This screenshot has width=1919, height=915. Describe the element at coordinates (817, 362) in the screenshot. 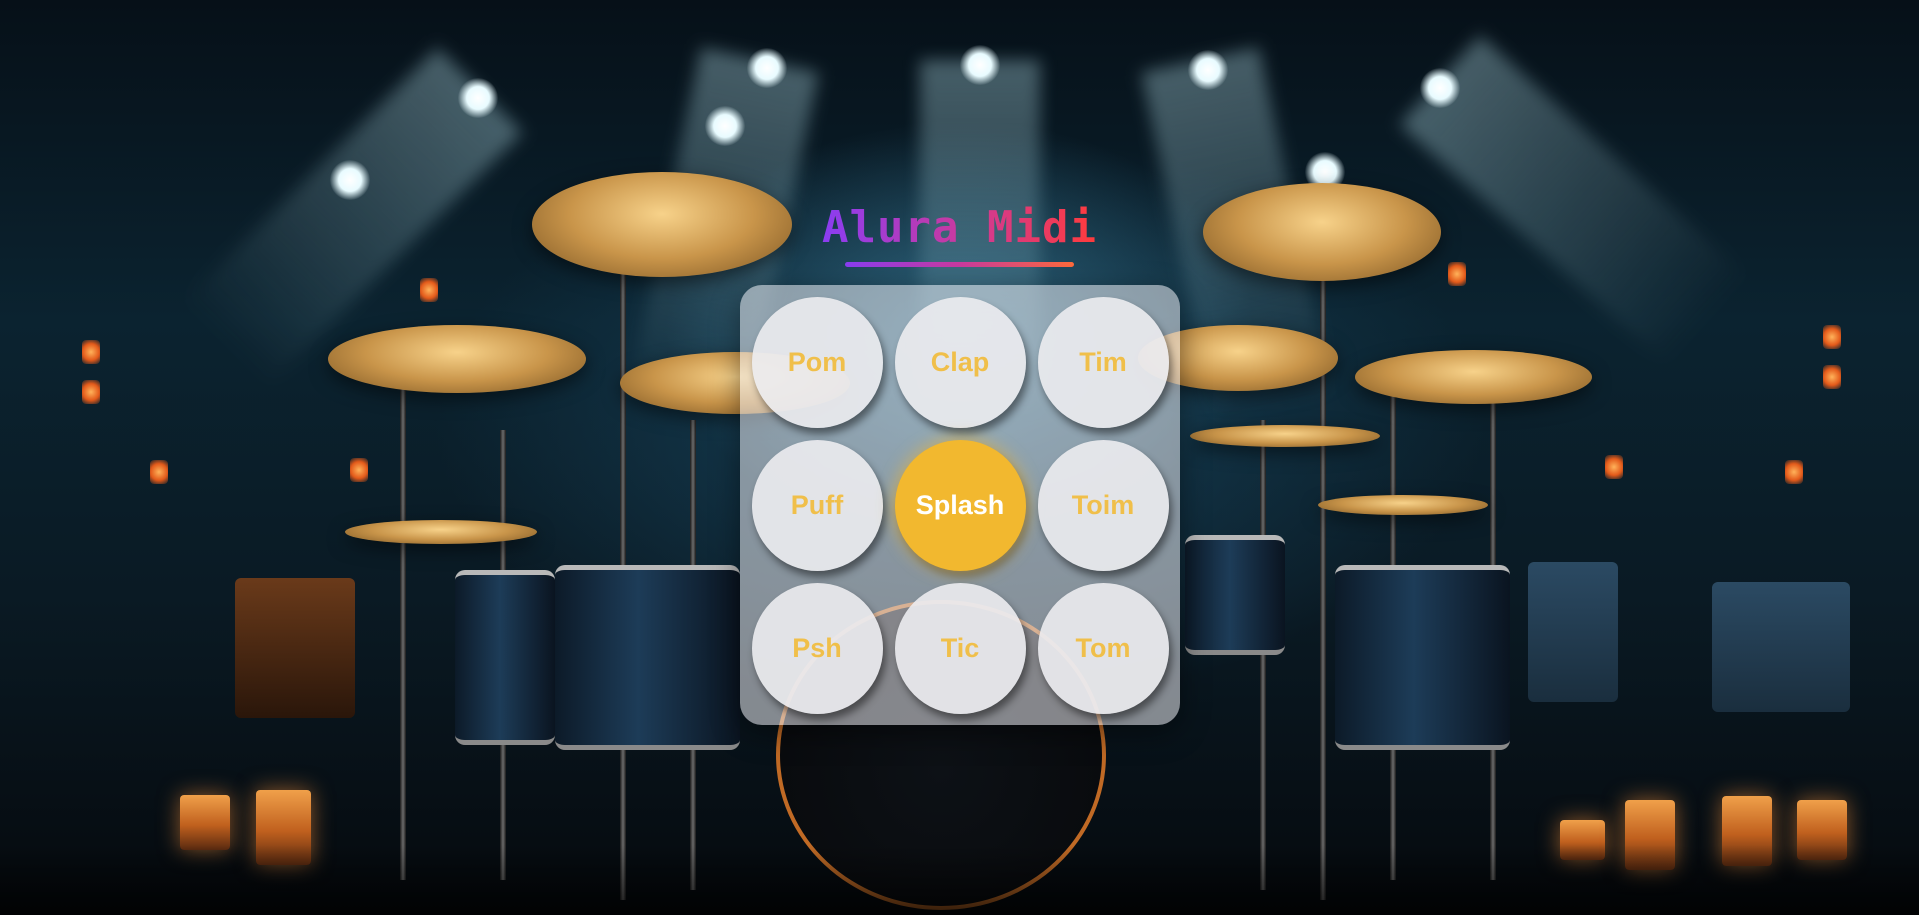

I see `pad-pom: Pom` at that location.